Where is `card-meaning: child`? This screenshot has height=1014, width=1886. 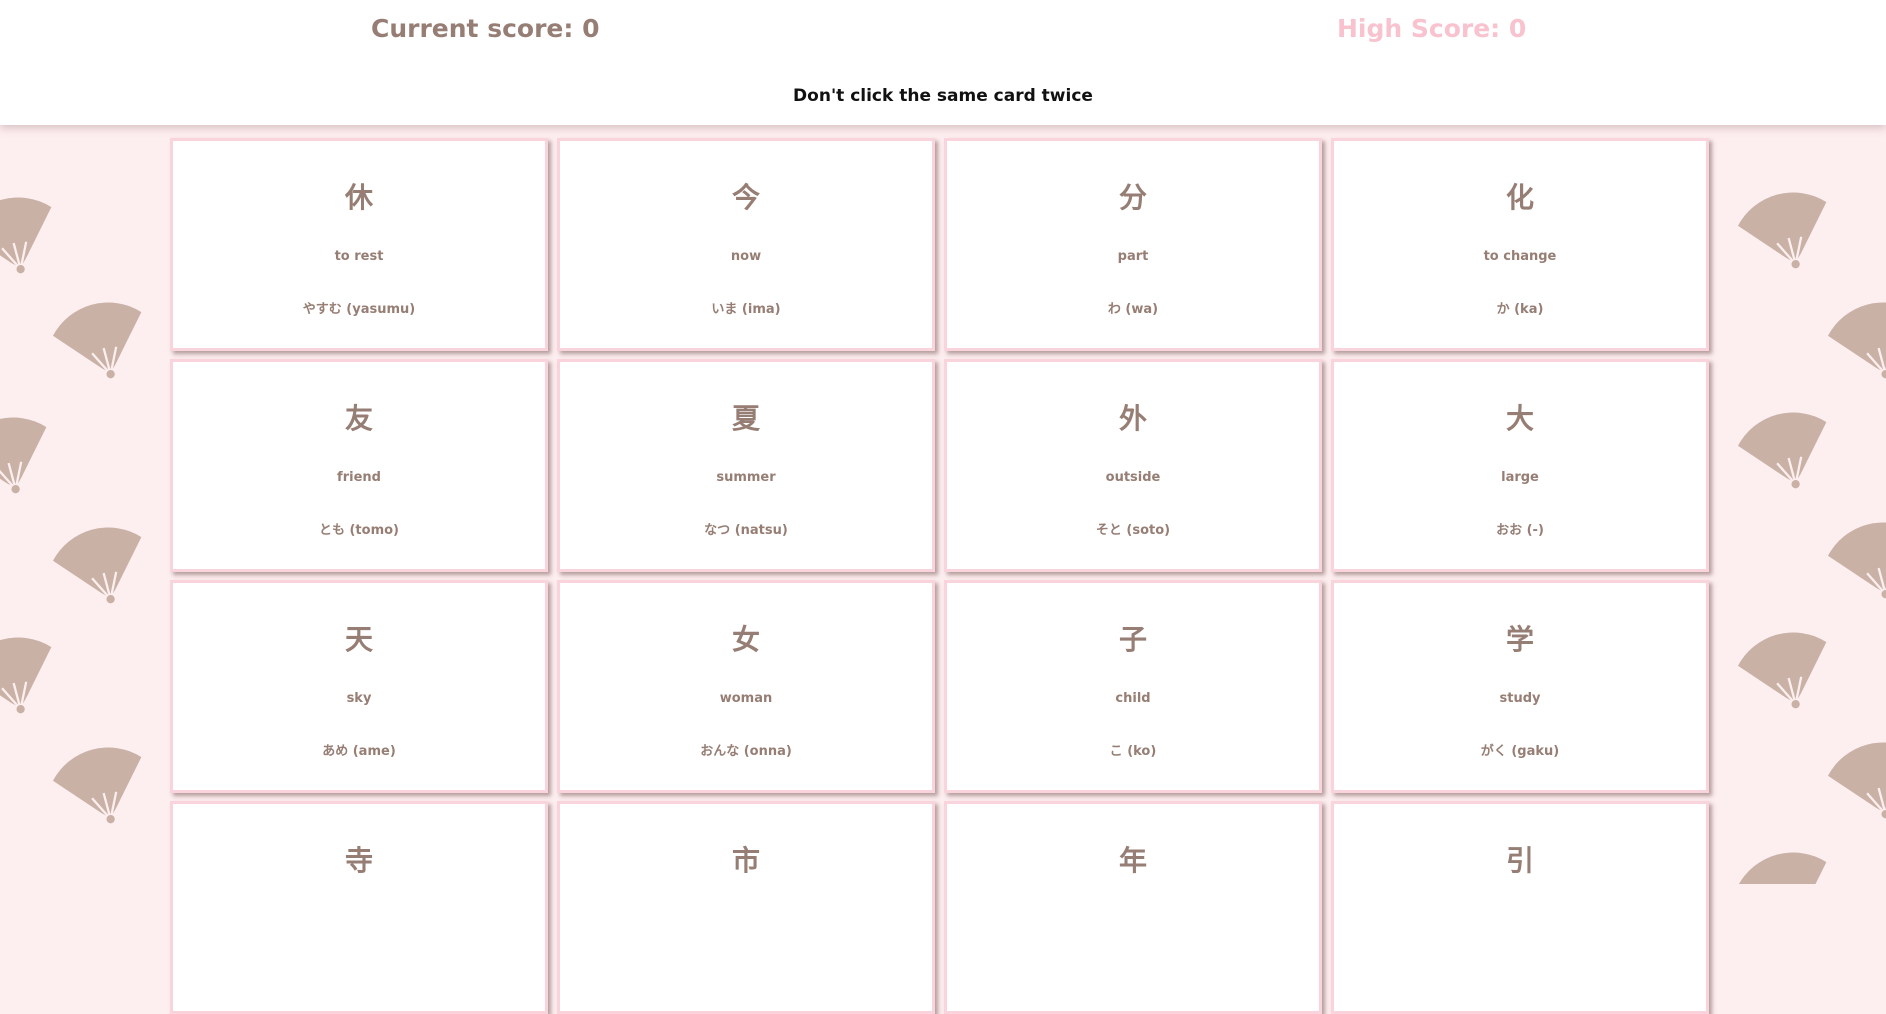
card-meaning: child is located at coordinates (1133, 698).